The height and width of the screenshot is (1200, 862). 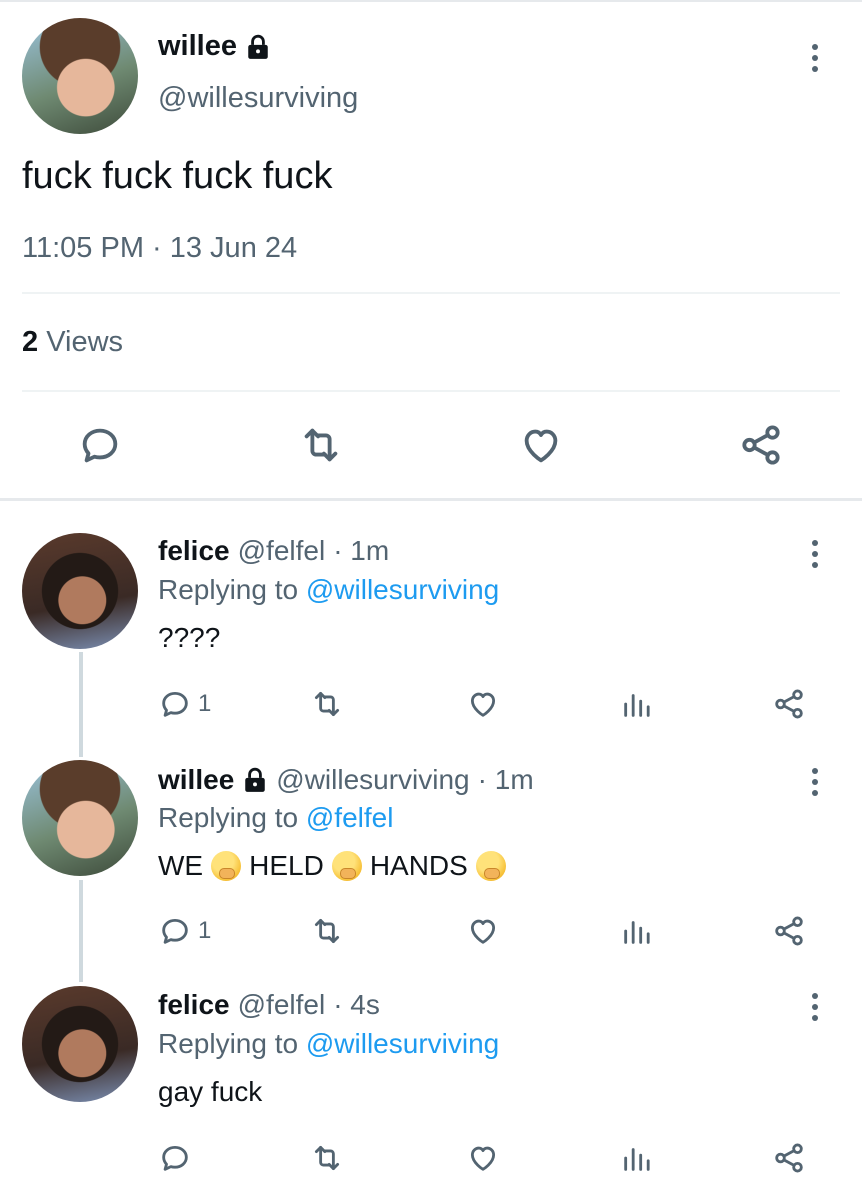 I want to click on reply-handle: @willesurviving, so click(x=372, y=780).